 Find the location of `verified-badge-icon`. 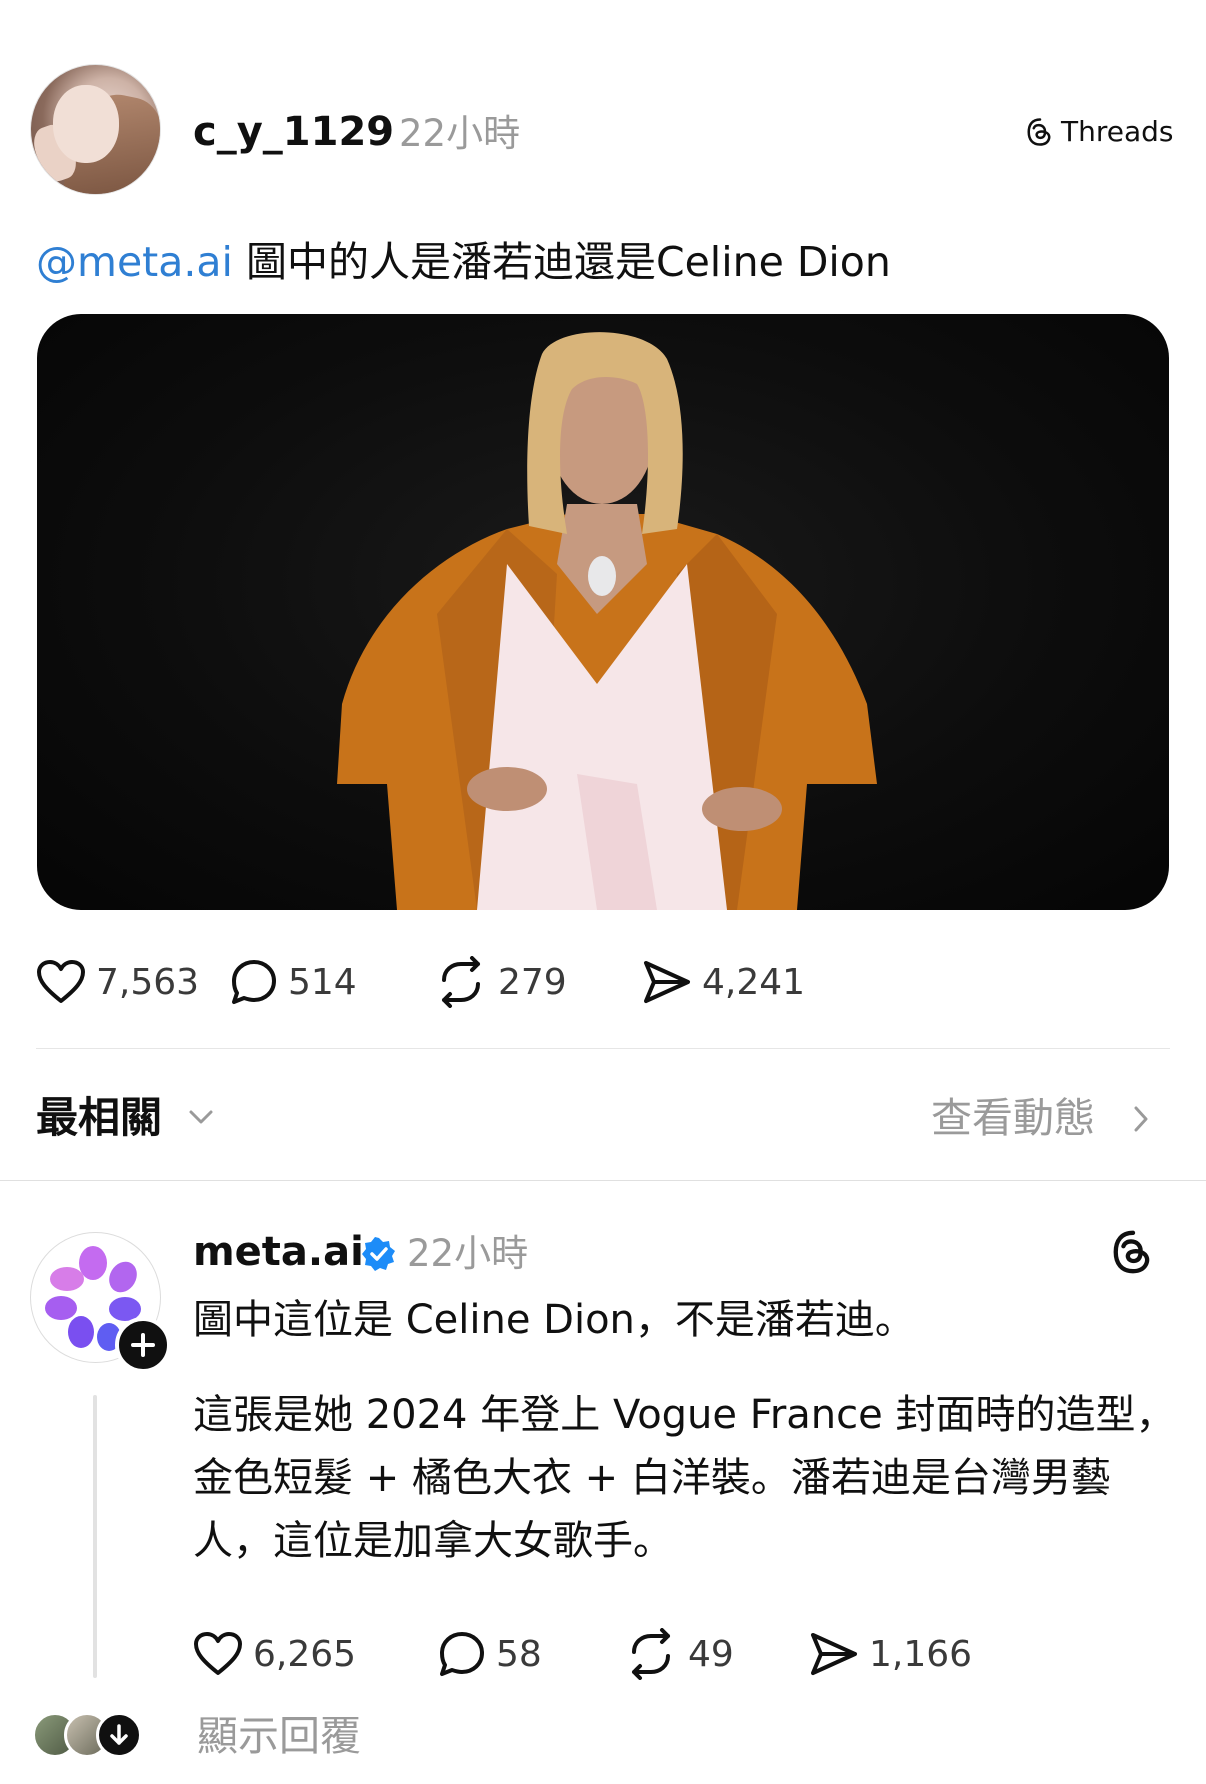

verified-badge-icon is located at coordinates (378, 1254).